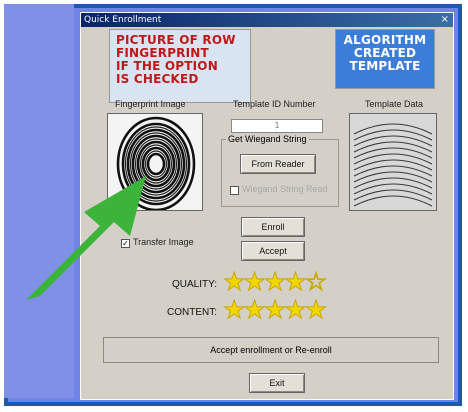  I want to click on window-title: Quick Enrollment, so click(123, 20).